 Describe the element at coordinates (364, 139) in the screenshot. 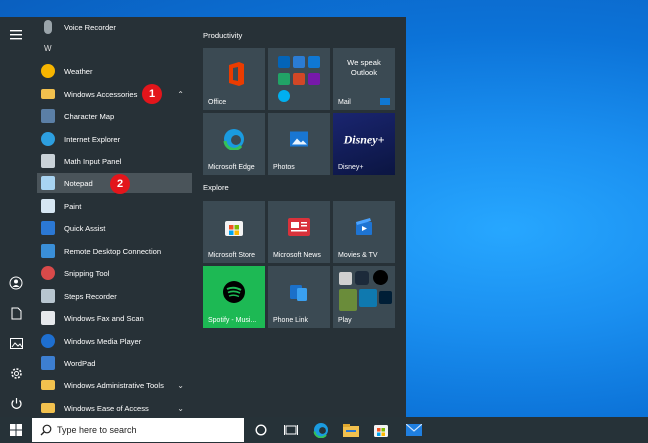

I see `disney-plus-logo: Disney+` at that location.